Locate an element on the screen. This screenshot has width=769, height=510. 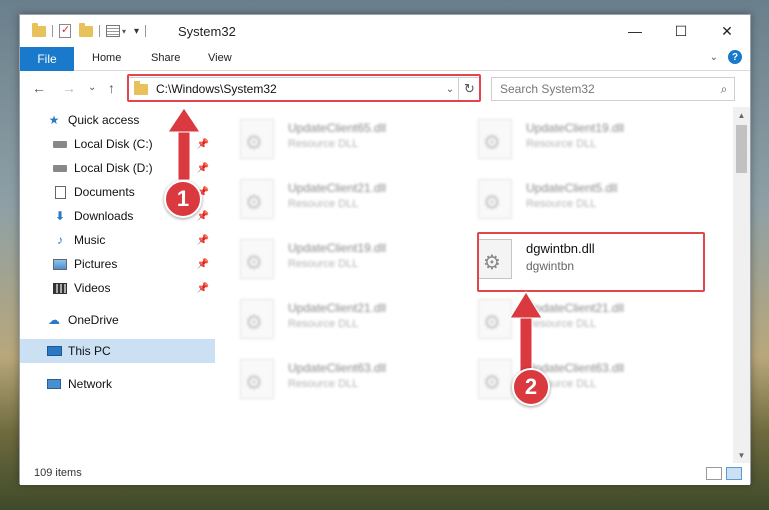
help-icon: ? is located at coordinates (735, 57).